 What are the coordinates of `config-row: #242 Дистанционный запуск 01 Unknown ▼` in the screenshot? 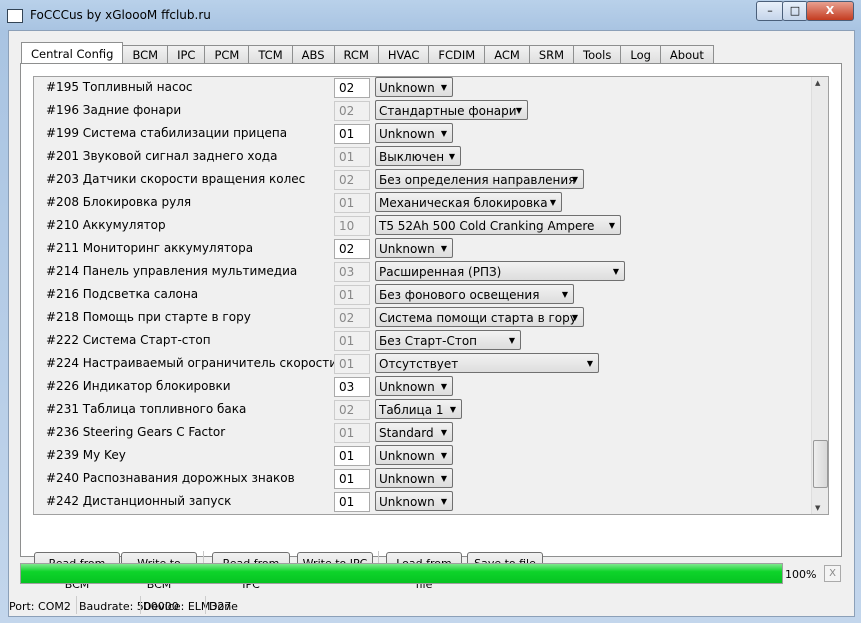 It's located at (424, 502).